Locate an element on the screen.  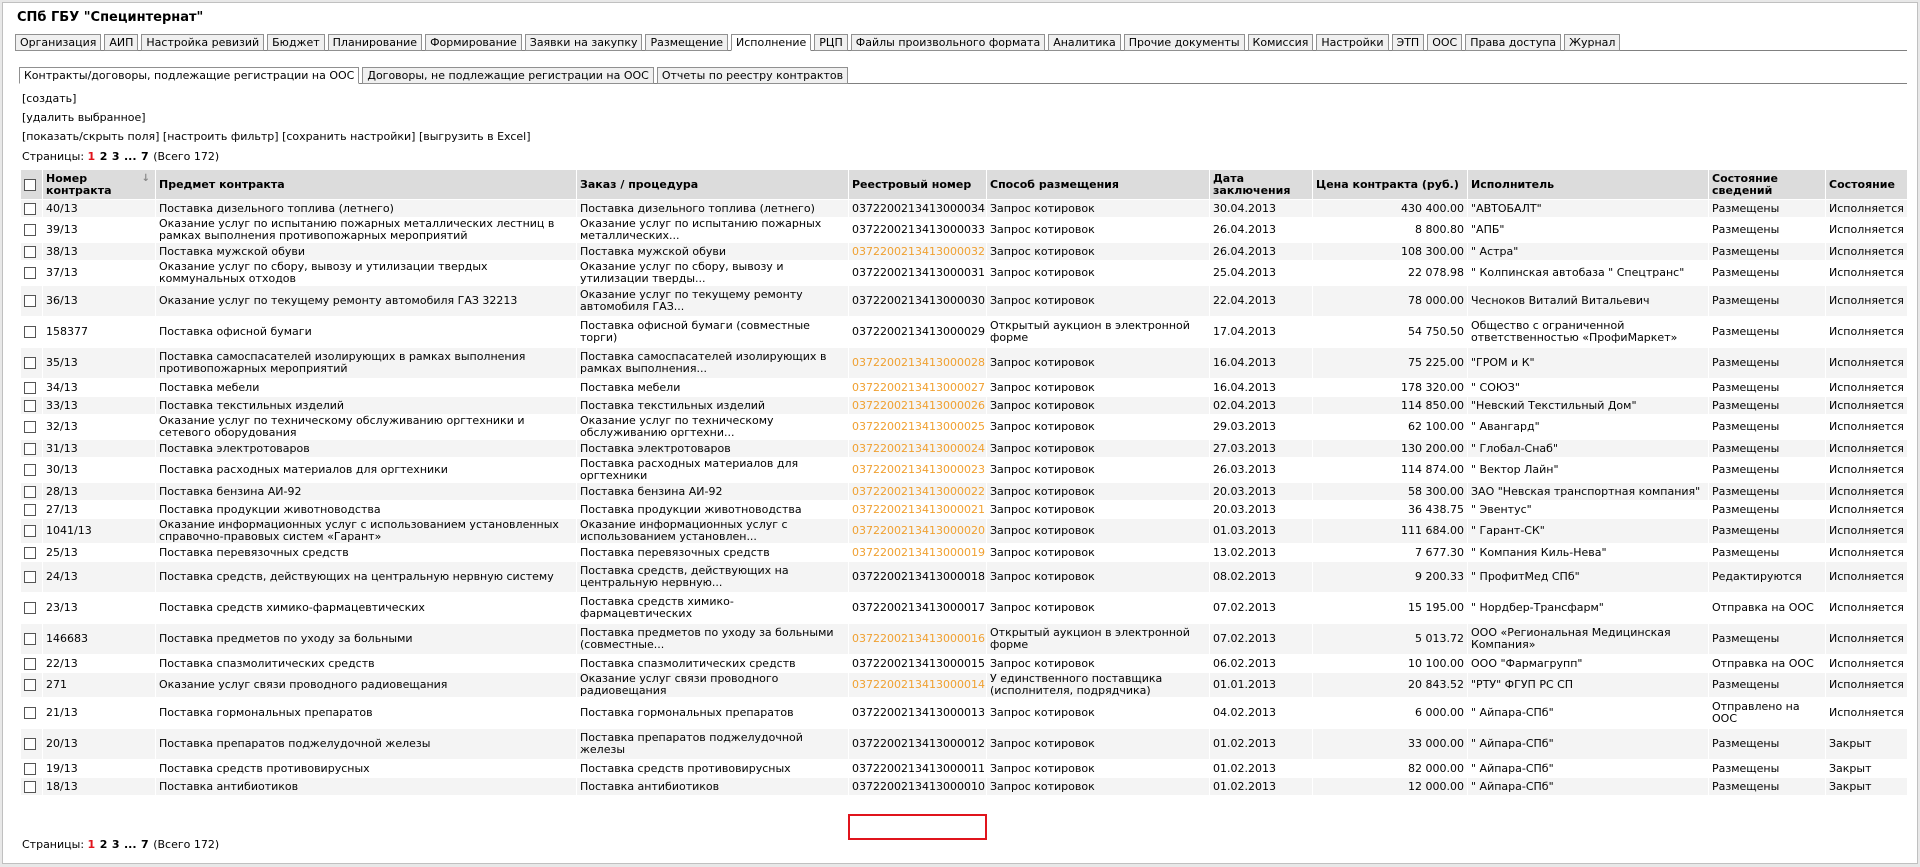
column-header-order: Заказ / процедура is located at coordinates (712, 184).